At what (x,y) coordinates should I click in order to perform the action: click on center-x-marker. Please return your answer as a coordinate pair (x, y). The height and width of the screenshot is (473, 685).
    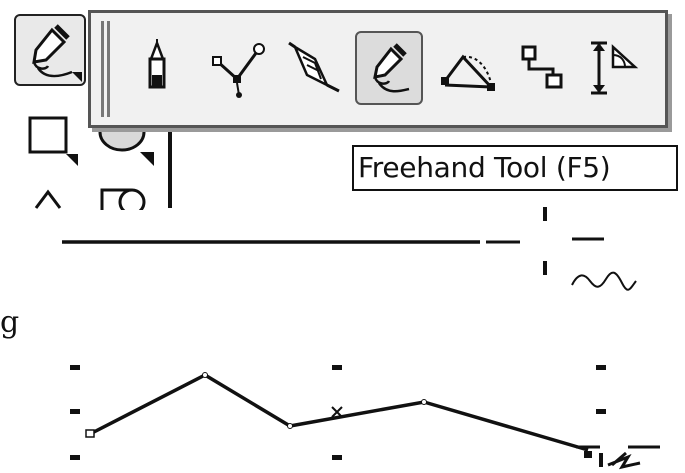
    Looking at the image, I should click on (337, 412).